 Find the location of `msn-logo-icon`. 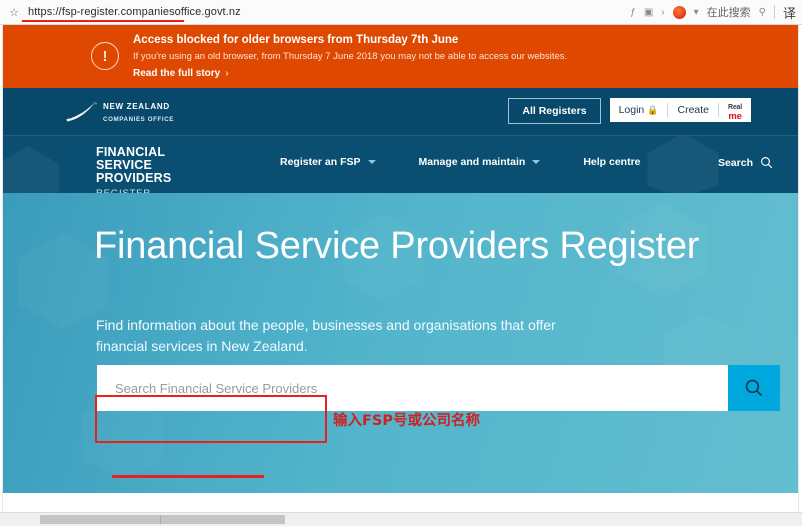

msn-logo-icon is located at coordinates (679, 12).